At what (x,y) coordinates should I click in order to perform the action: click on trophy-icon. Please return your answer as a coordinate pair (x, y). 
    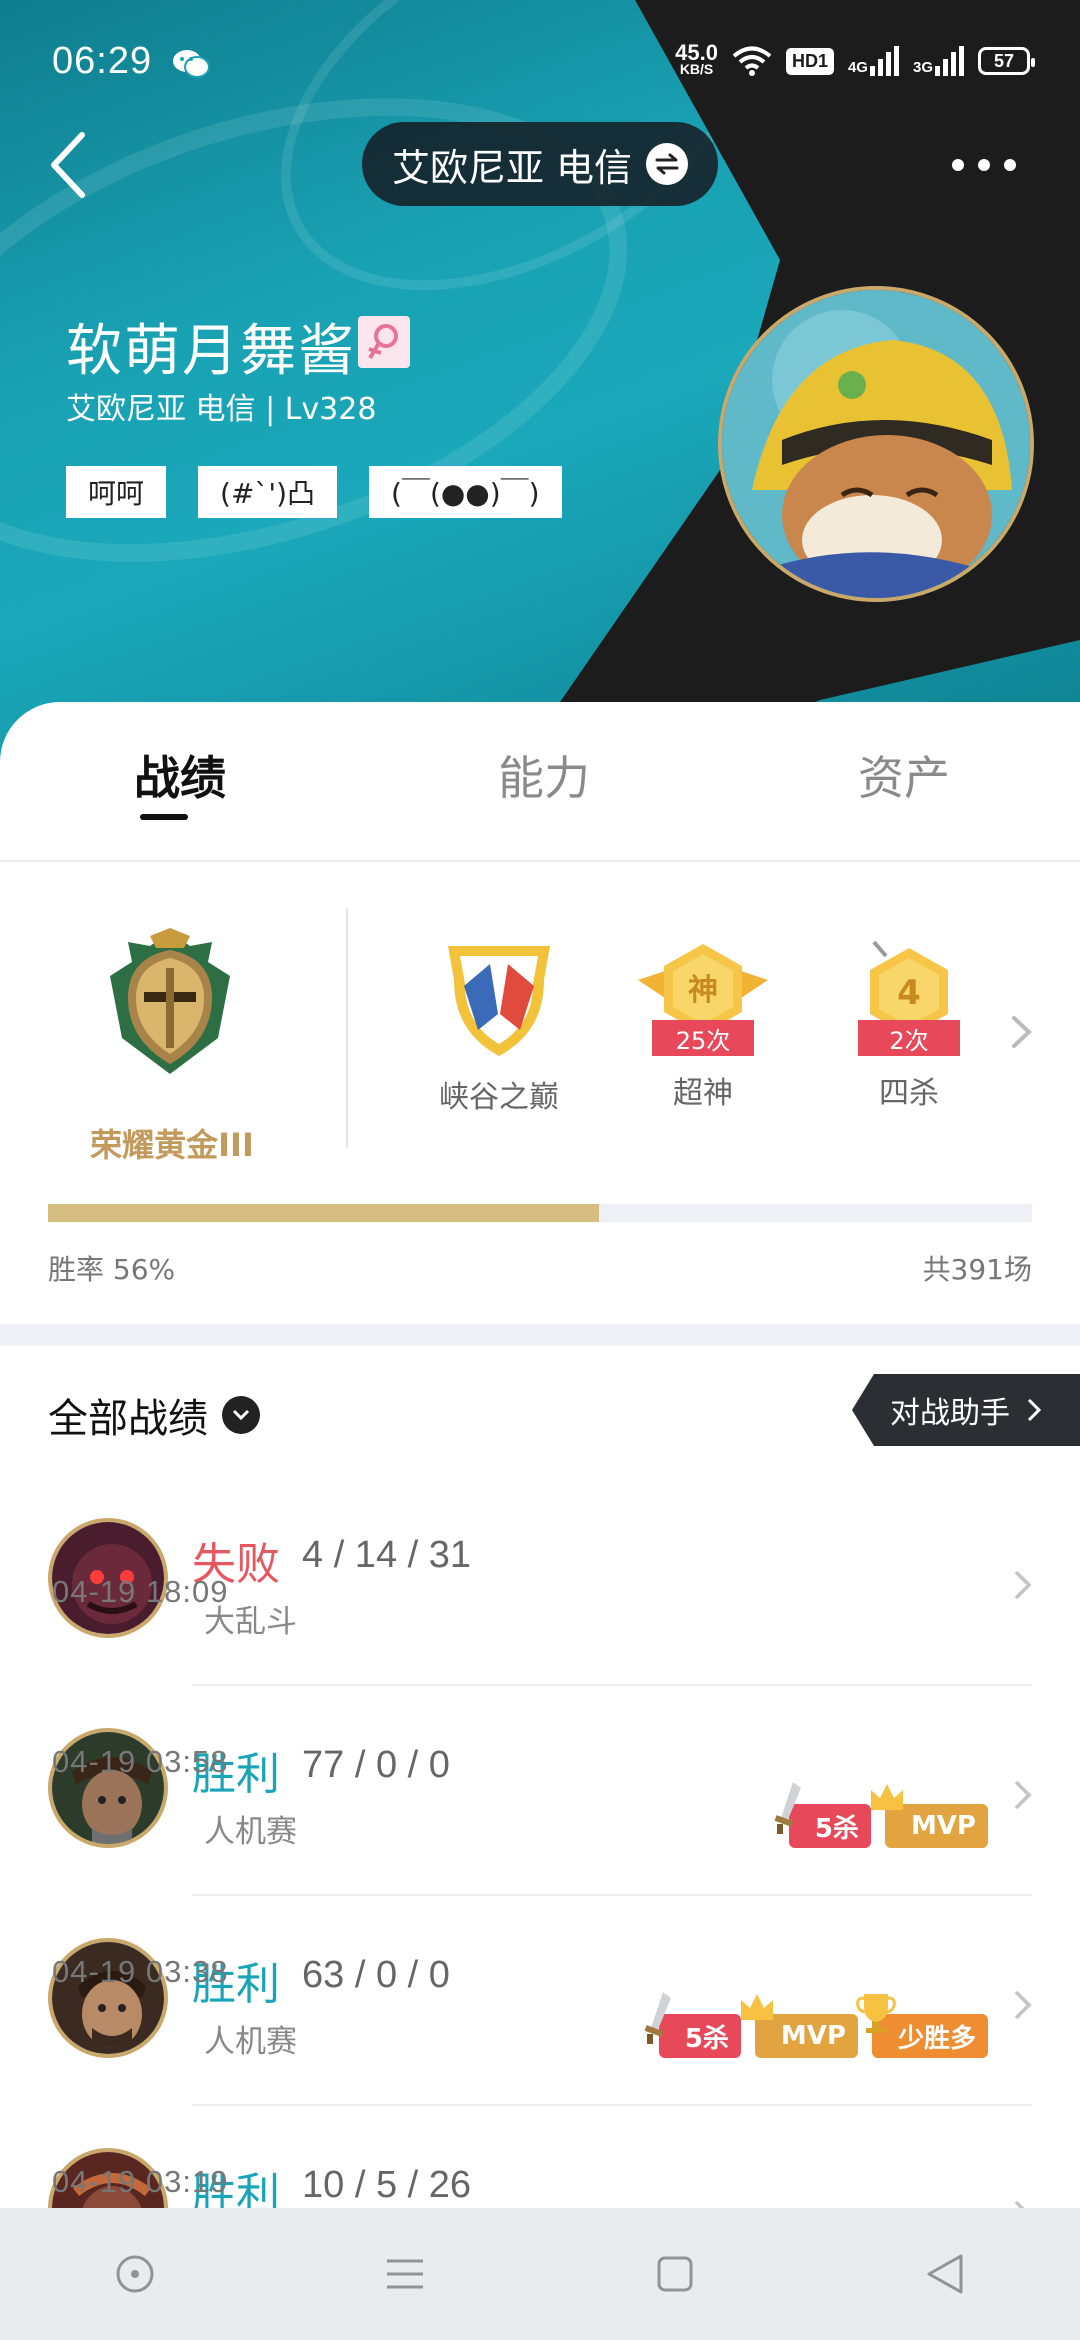
    Looking at the image, I should click on (876, 2013).